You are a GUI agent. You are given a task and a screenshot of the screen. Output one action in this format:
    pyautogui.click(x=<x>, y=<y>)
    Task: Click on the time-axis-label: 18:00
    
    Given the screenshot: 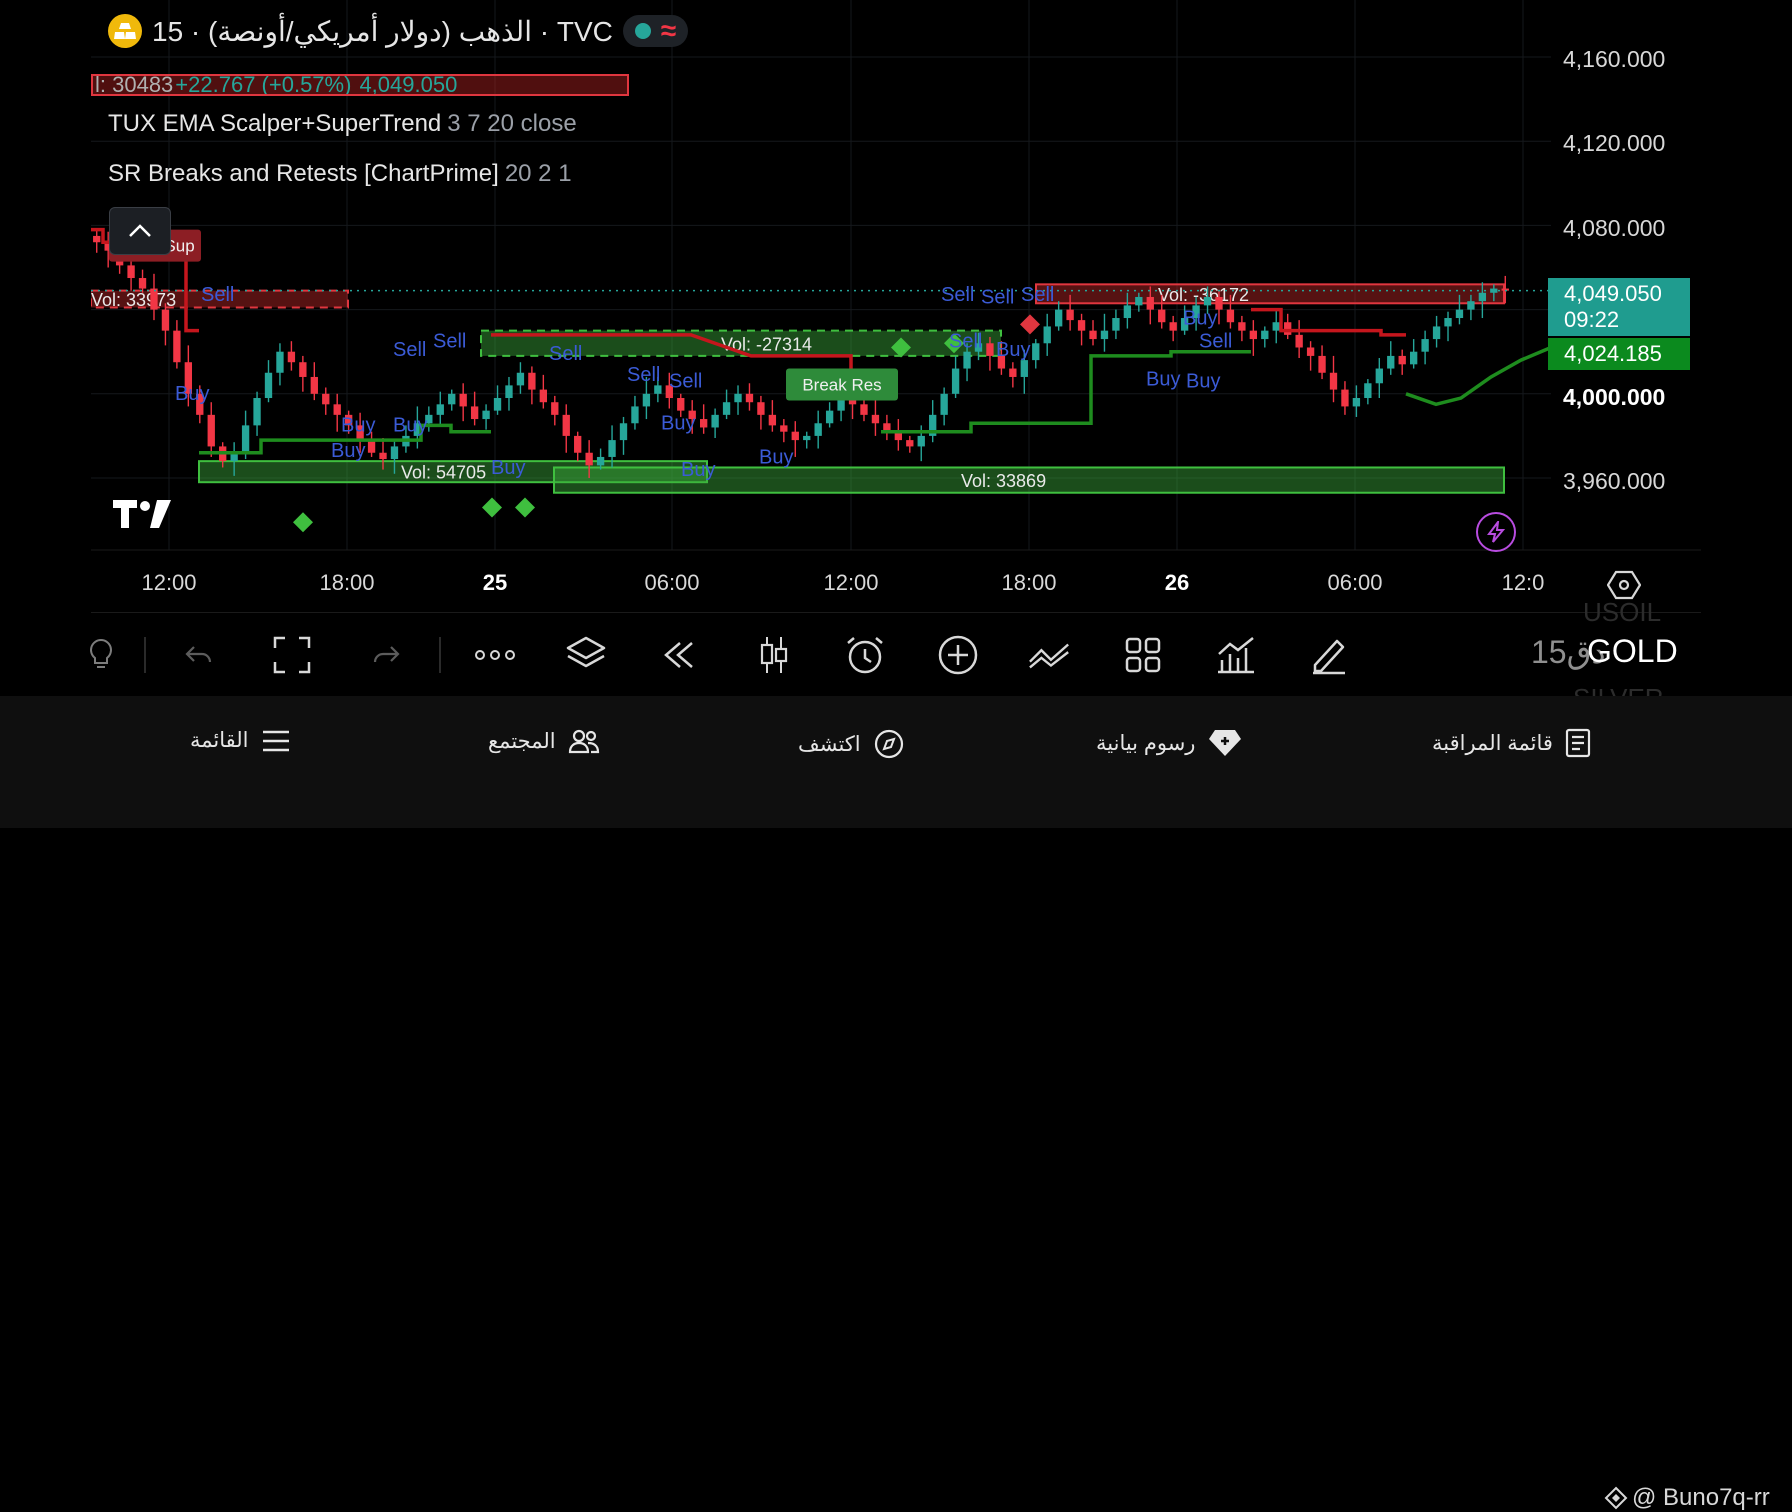 What is the action you would take?
    pyautogui.click(x=347, y=582)
    